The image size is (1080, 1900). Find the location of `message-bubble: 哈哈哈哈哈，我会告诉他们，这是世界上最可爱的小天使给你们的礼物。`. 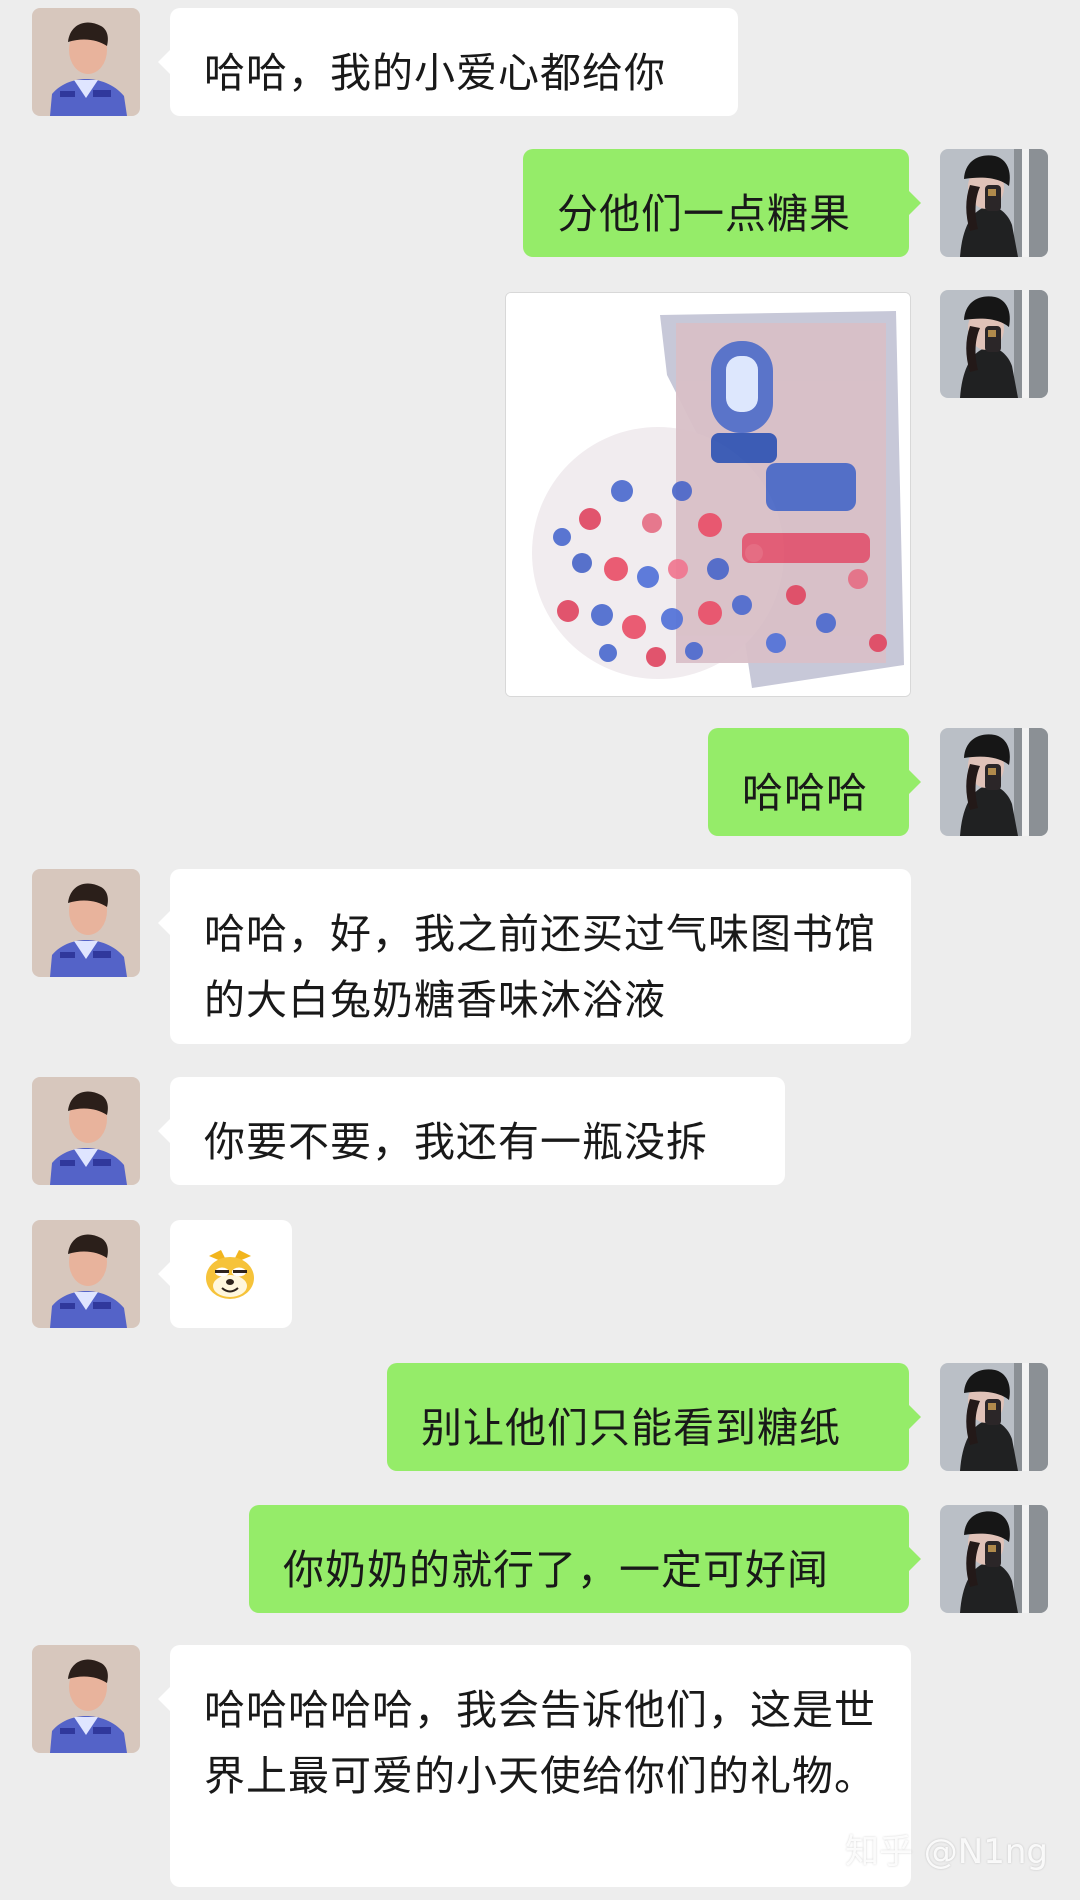

message-bubble: 哈哈哈哈哈，我会告诉他们，这是世界上最可爱的小天使给你们的礼物。 is located at coordinates (534, 1766).